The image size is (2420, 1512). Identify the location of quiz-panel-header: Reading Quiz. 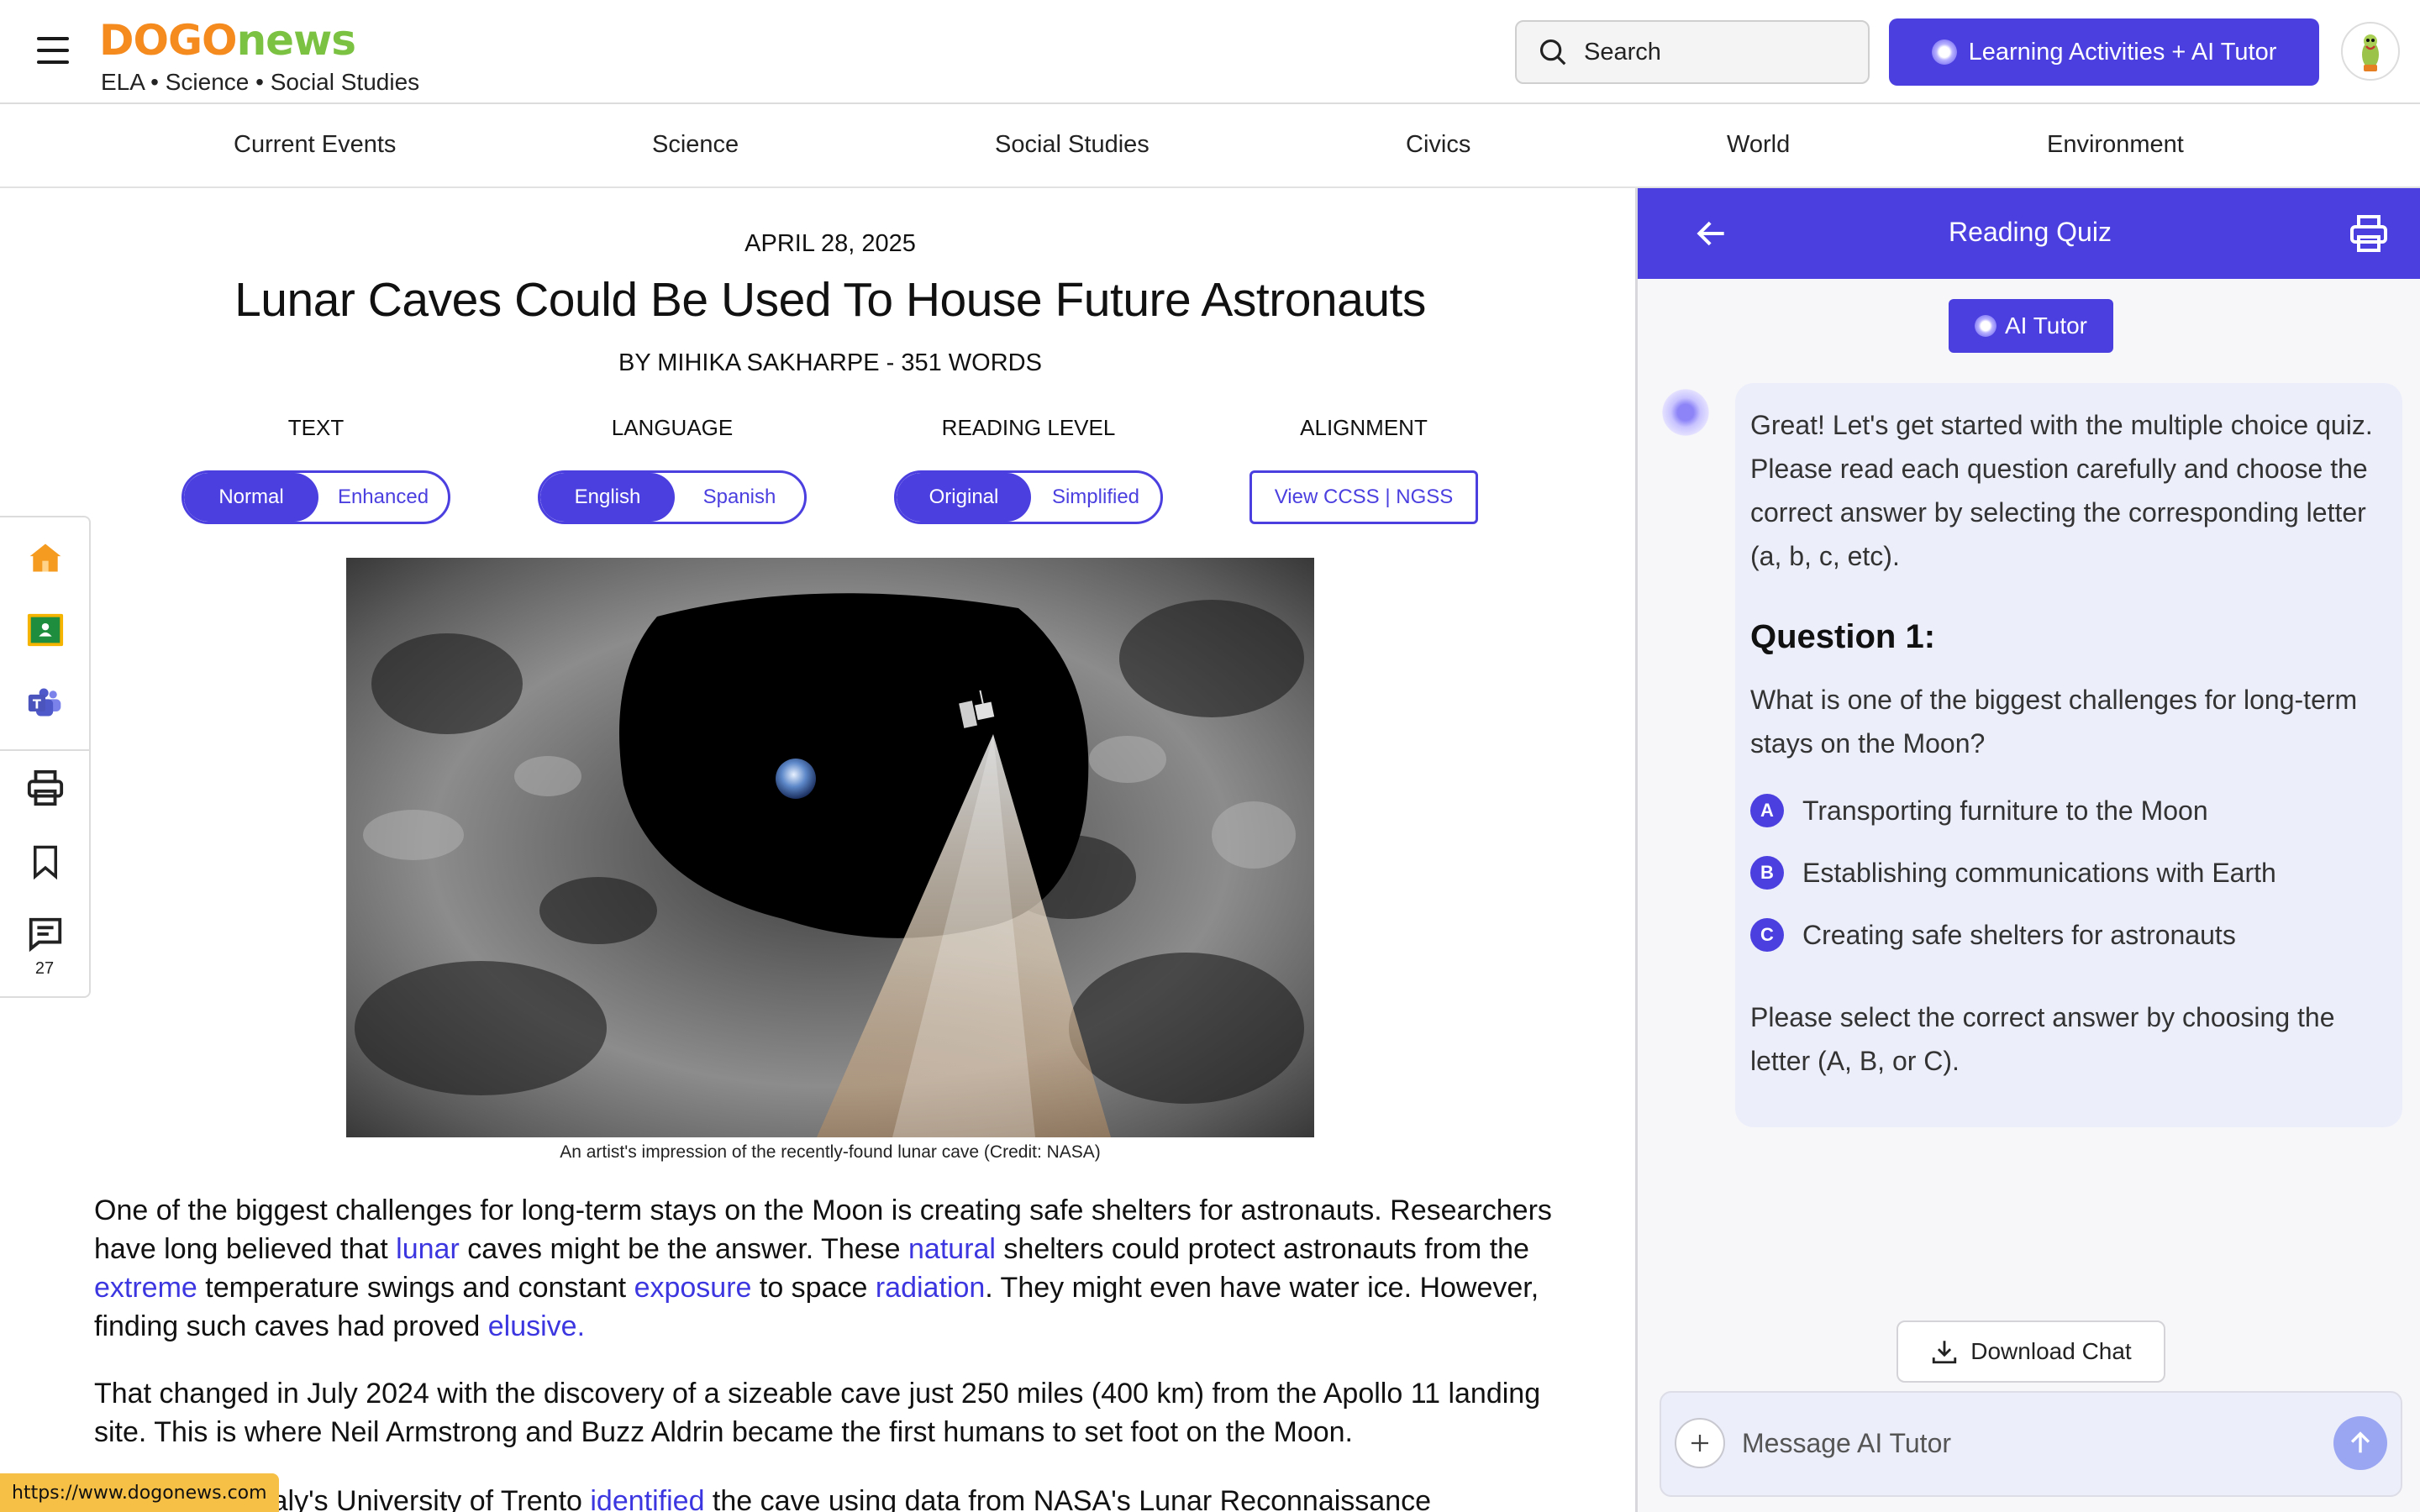
(2029, 233).